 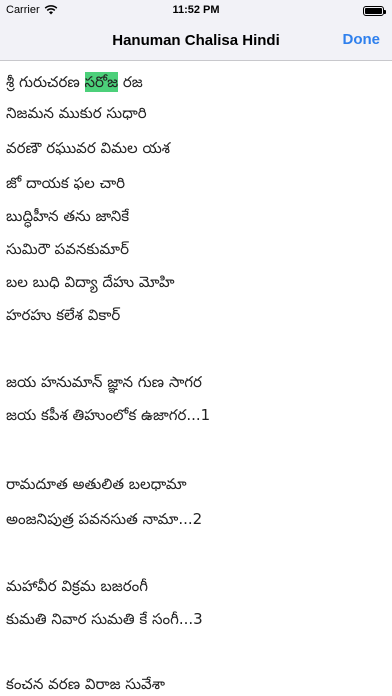 I want to click on battery-icon, so click(x=374, y=11).